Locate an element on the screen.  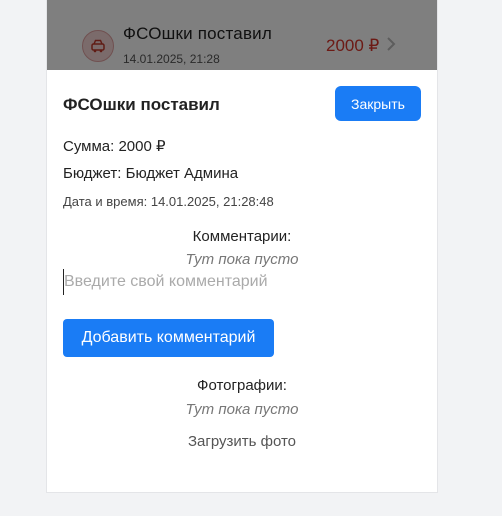
budget-text: Бюджет: Бюджет Админа is located at coordinates (151, 173).